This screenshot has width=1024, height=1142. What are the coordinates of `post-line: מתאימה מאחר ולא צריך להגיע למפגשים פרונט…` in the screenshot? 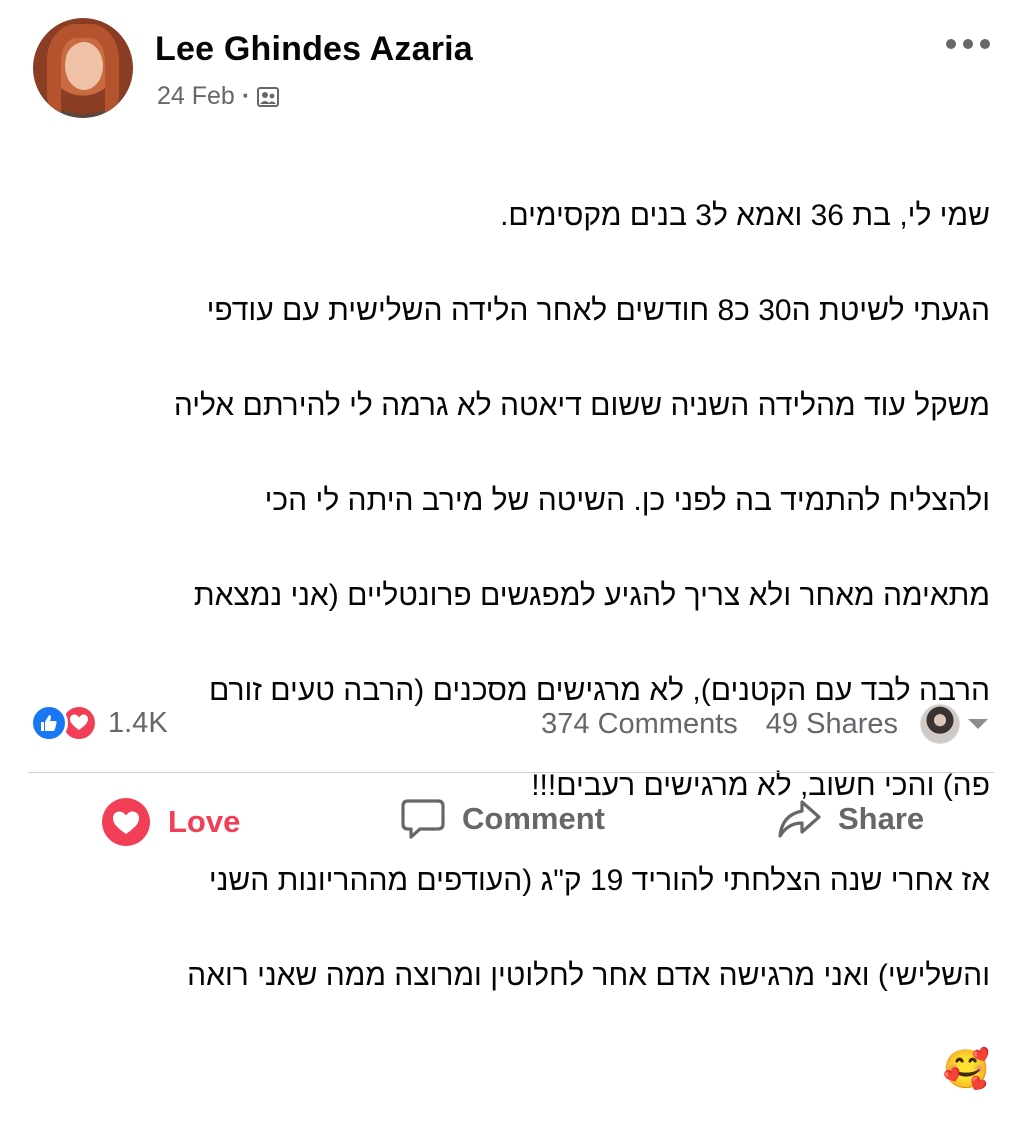 It's located at (591, 595).